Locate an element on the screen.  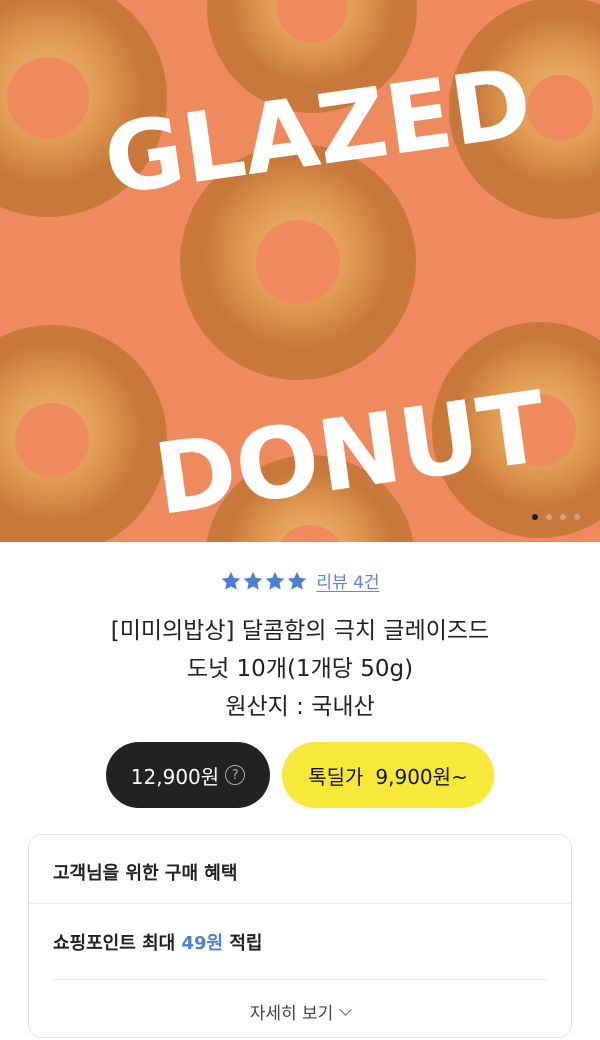
deal-price-button: 톡딜가 9,900원~ is located at coordinates (388, 775).